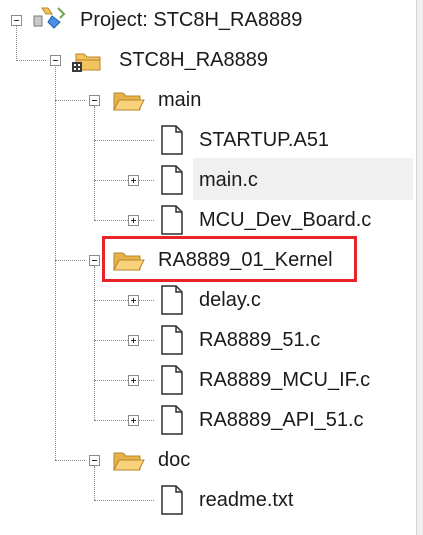 This screenshot has height=535, width=423. Describe the element at coordinates (191, 20) in the screenshot. I see `project-root-label: Project: STC8H_RA8889` at that location.